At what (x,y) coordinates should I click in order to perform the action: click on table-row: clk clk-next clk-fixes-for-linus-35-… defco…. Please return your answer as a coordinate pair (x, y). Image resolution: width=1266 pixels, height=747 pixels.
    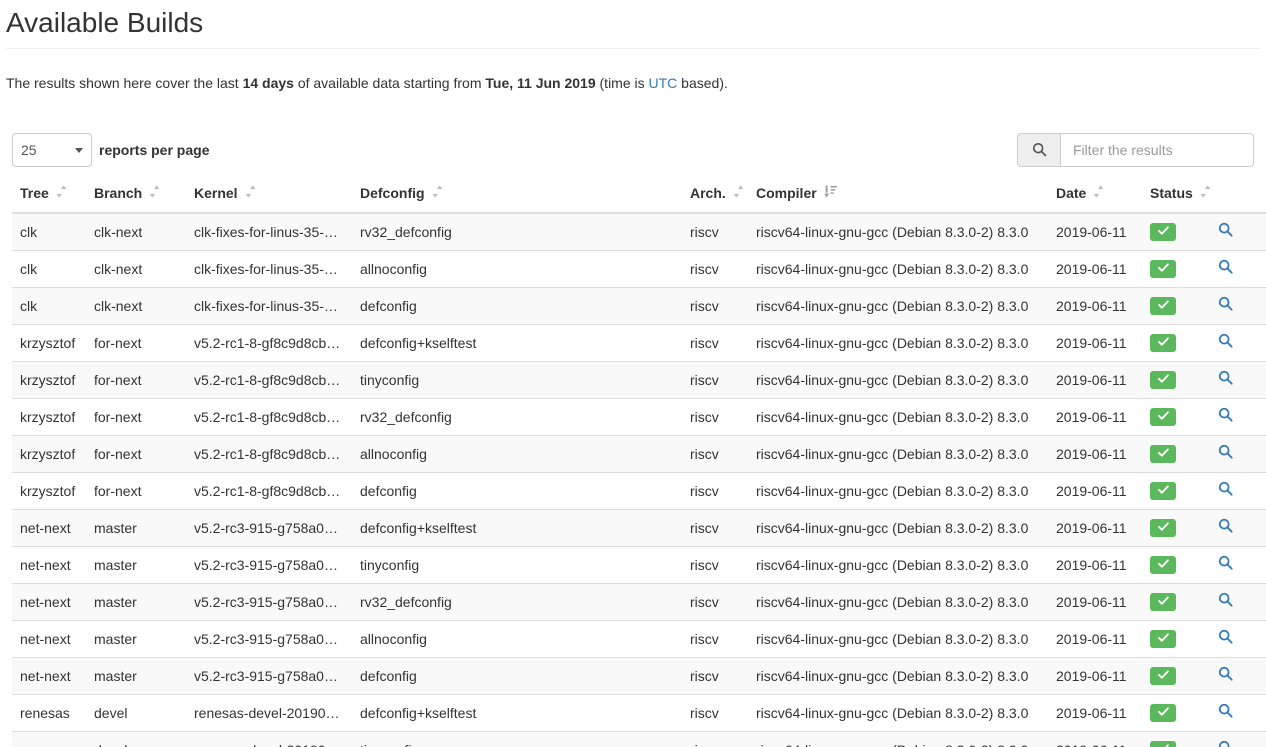
    Looking at the image, I should click on (639, 305).